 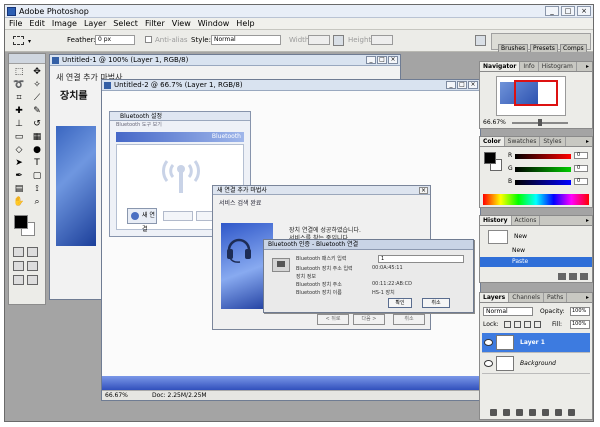 I want to click on menu-filter: Filter, so click(x=155, y=23).